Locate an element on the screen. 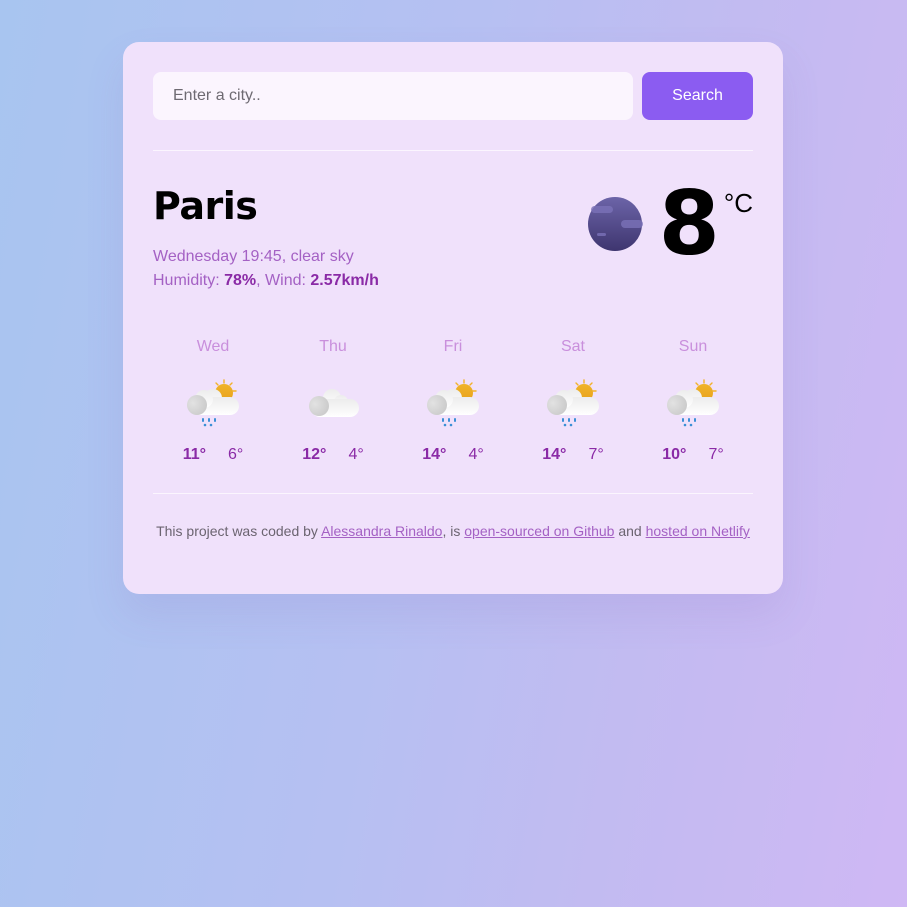  forecast-max: 10° is located at coordinates (674, 454).